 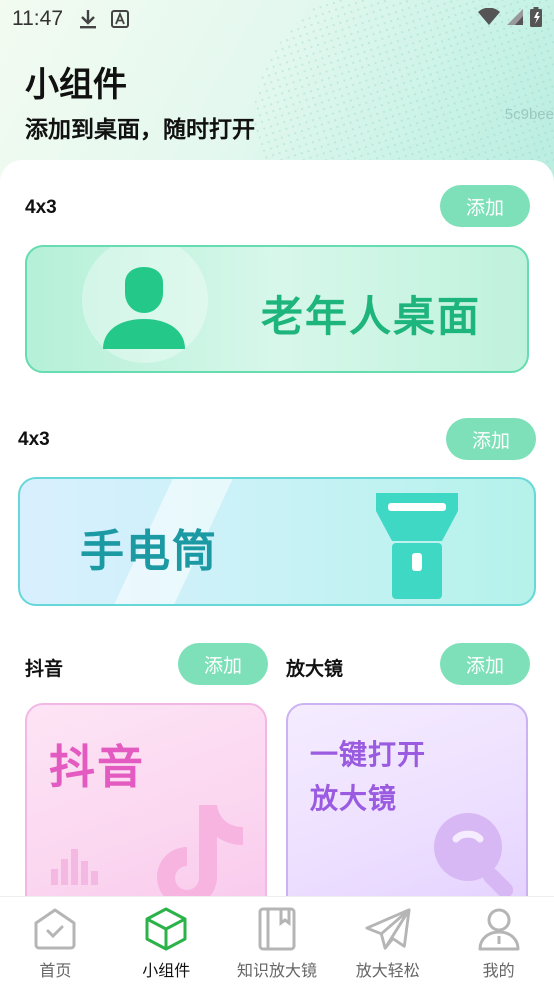 I want to click on nav-label-widgets: 小组件, so click(x=166, y=970).